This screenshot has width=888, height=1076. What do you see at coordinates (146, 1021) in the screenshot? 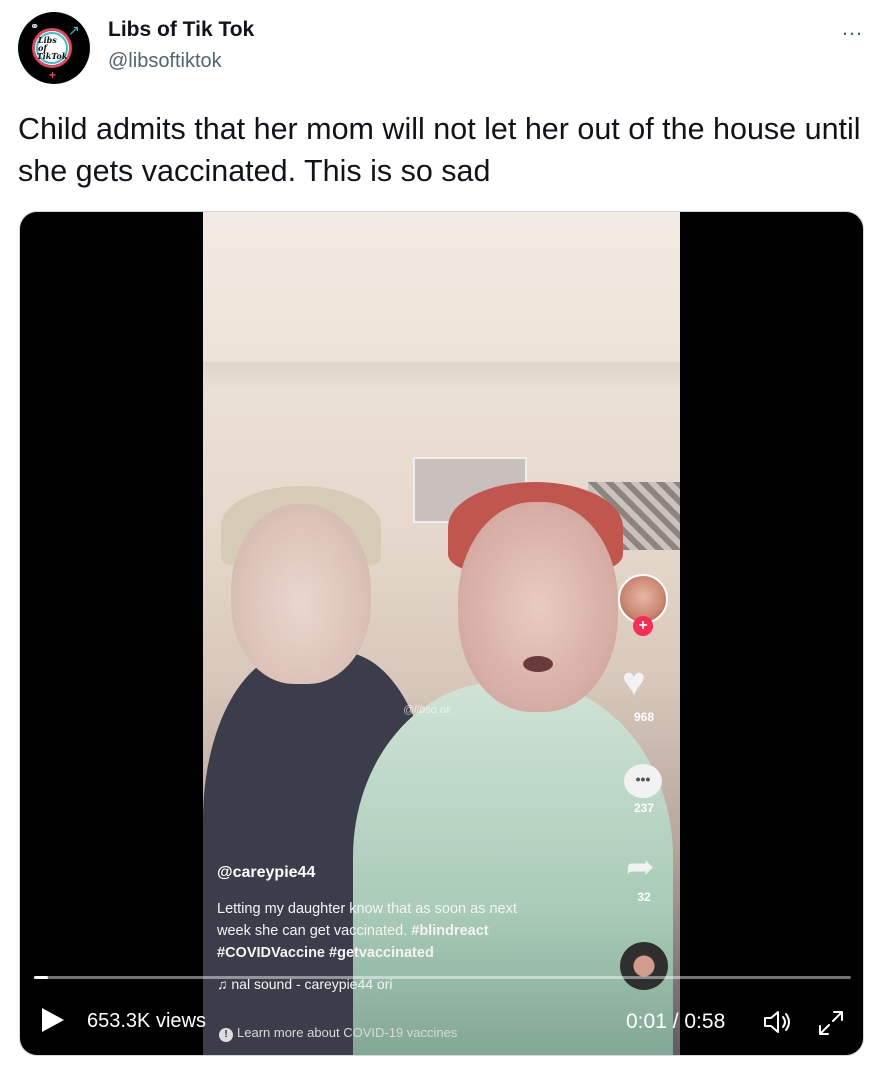
I see `view-count: 653.3K views` at bounding box center [146, 1021].